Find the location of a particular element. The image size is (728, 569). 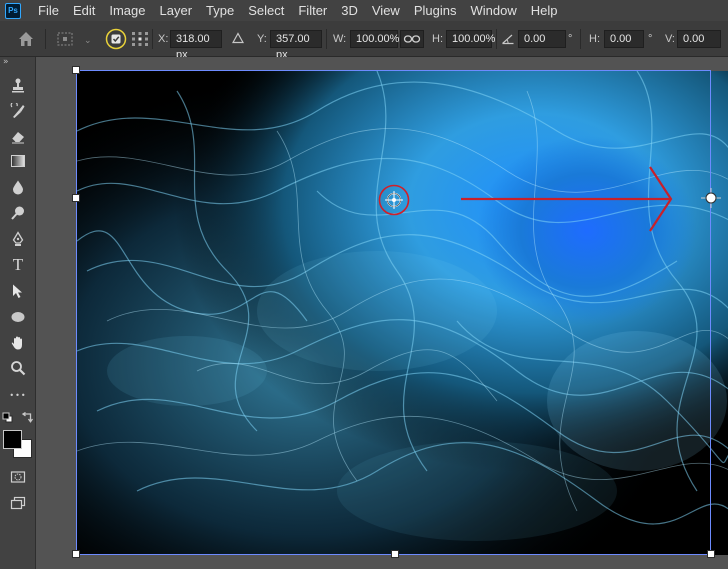

history-brush-tool is located at coordinates (18, 111).